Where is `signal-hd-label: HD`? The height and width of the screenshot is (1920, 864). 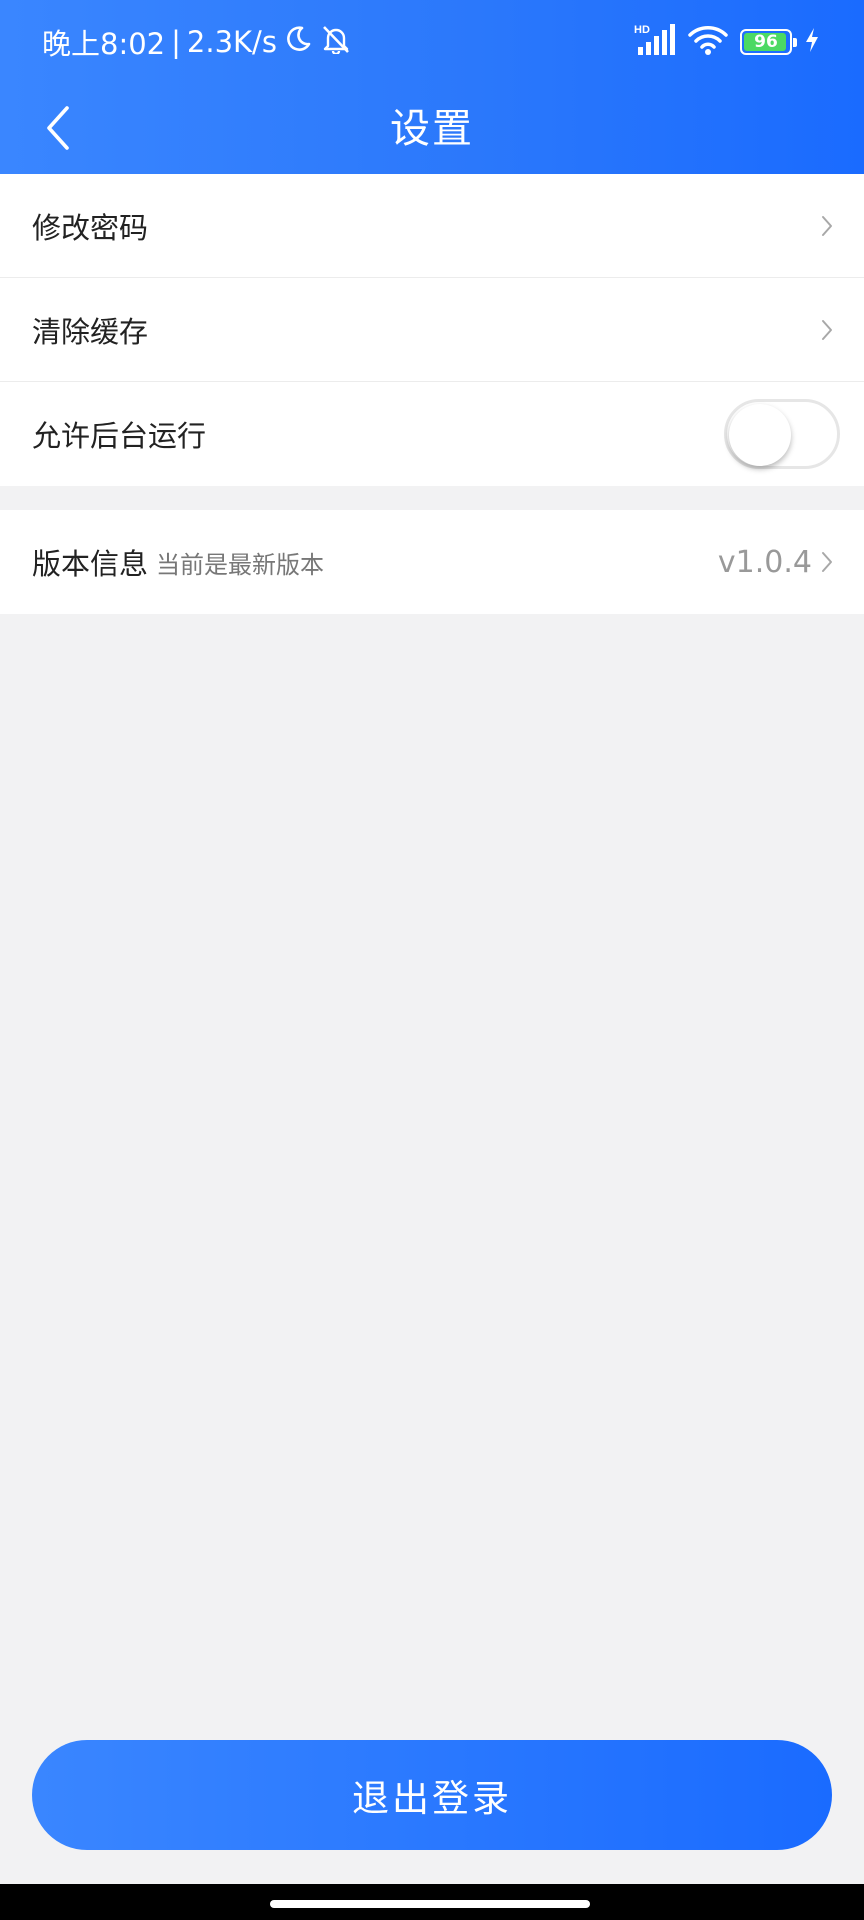 signal-hd-label: HD is located at coordinates (642, 30).